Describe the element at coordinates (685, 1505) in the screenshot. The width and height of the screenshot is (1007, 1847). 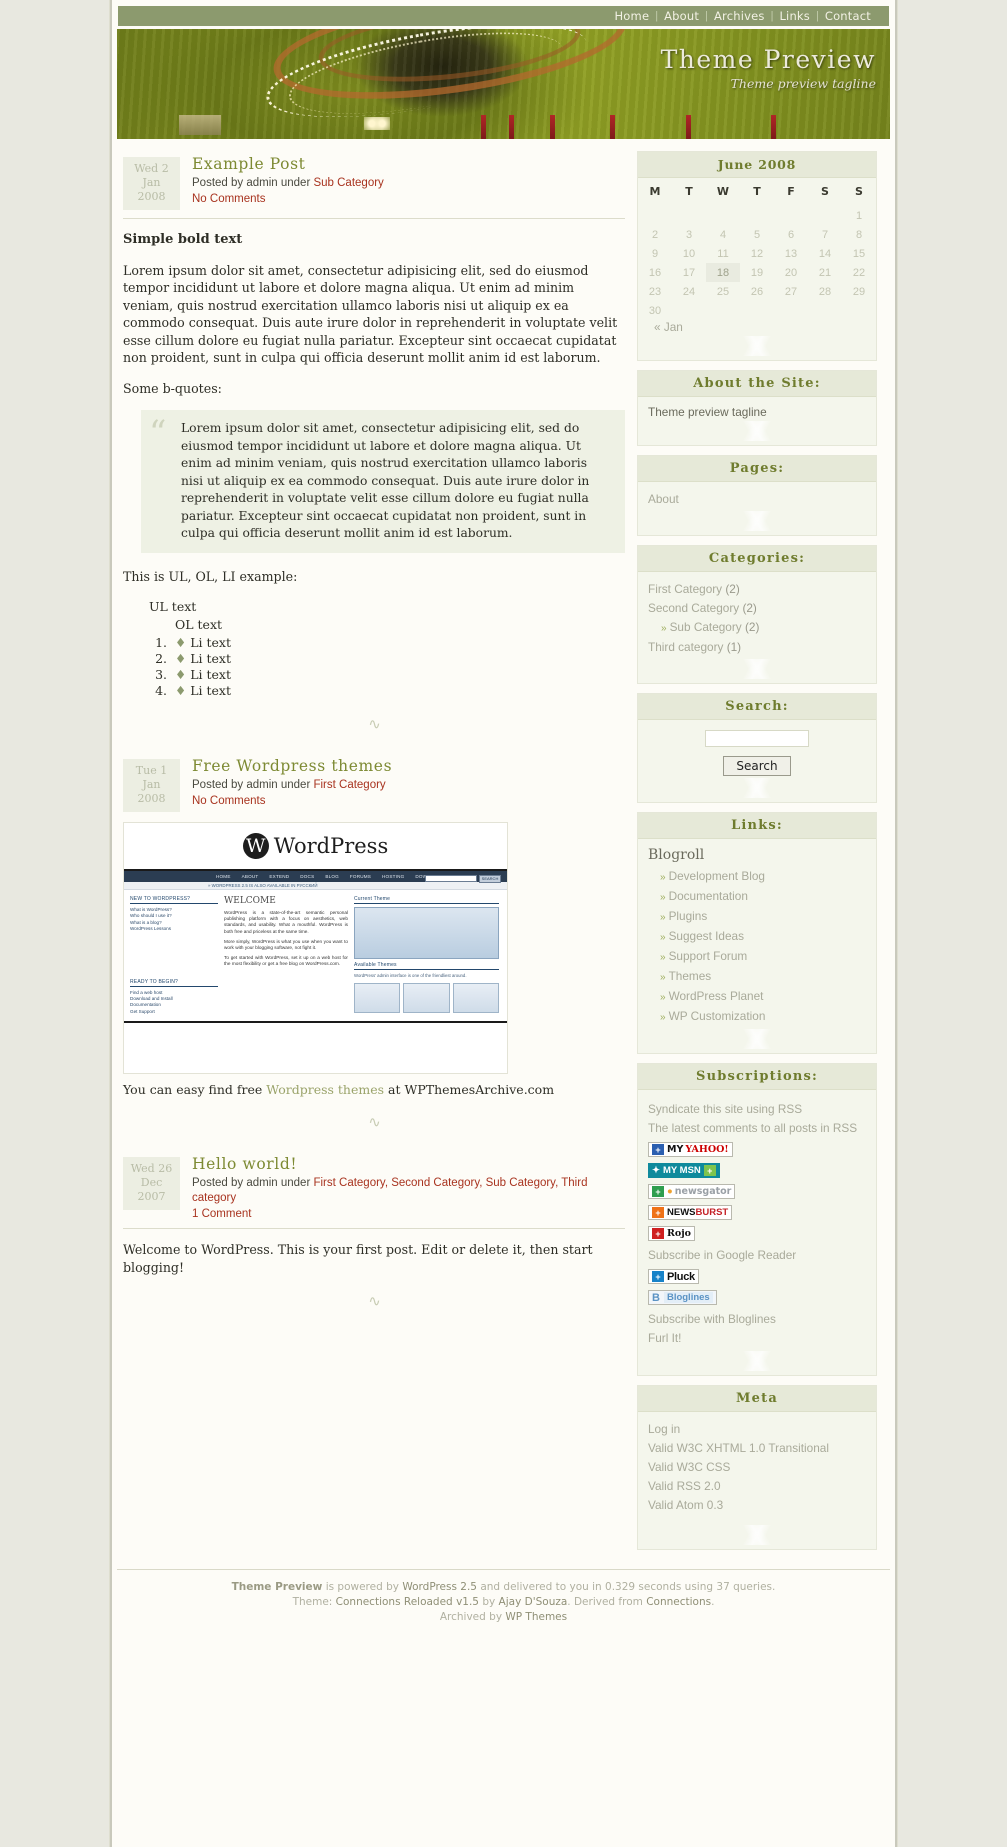
I see `meta-link-atom: Valid Atom 0.3` at that location.